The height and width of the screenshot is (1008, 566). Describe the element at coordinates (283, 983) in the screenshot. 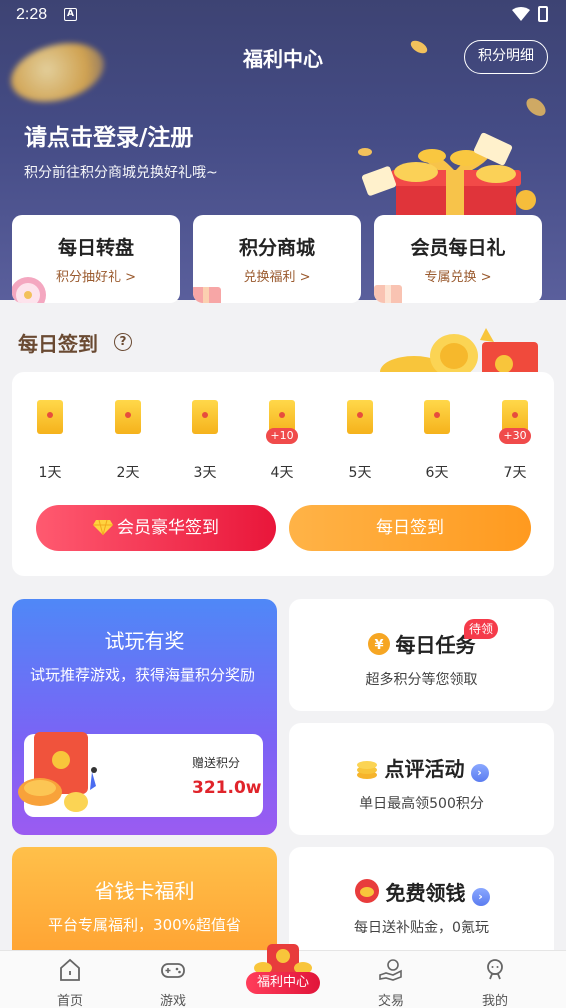

I see `tab-label: 福利中心` at that location.